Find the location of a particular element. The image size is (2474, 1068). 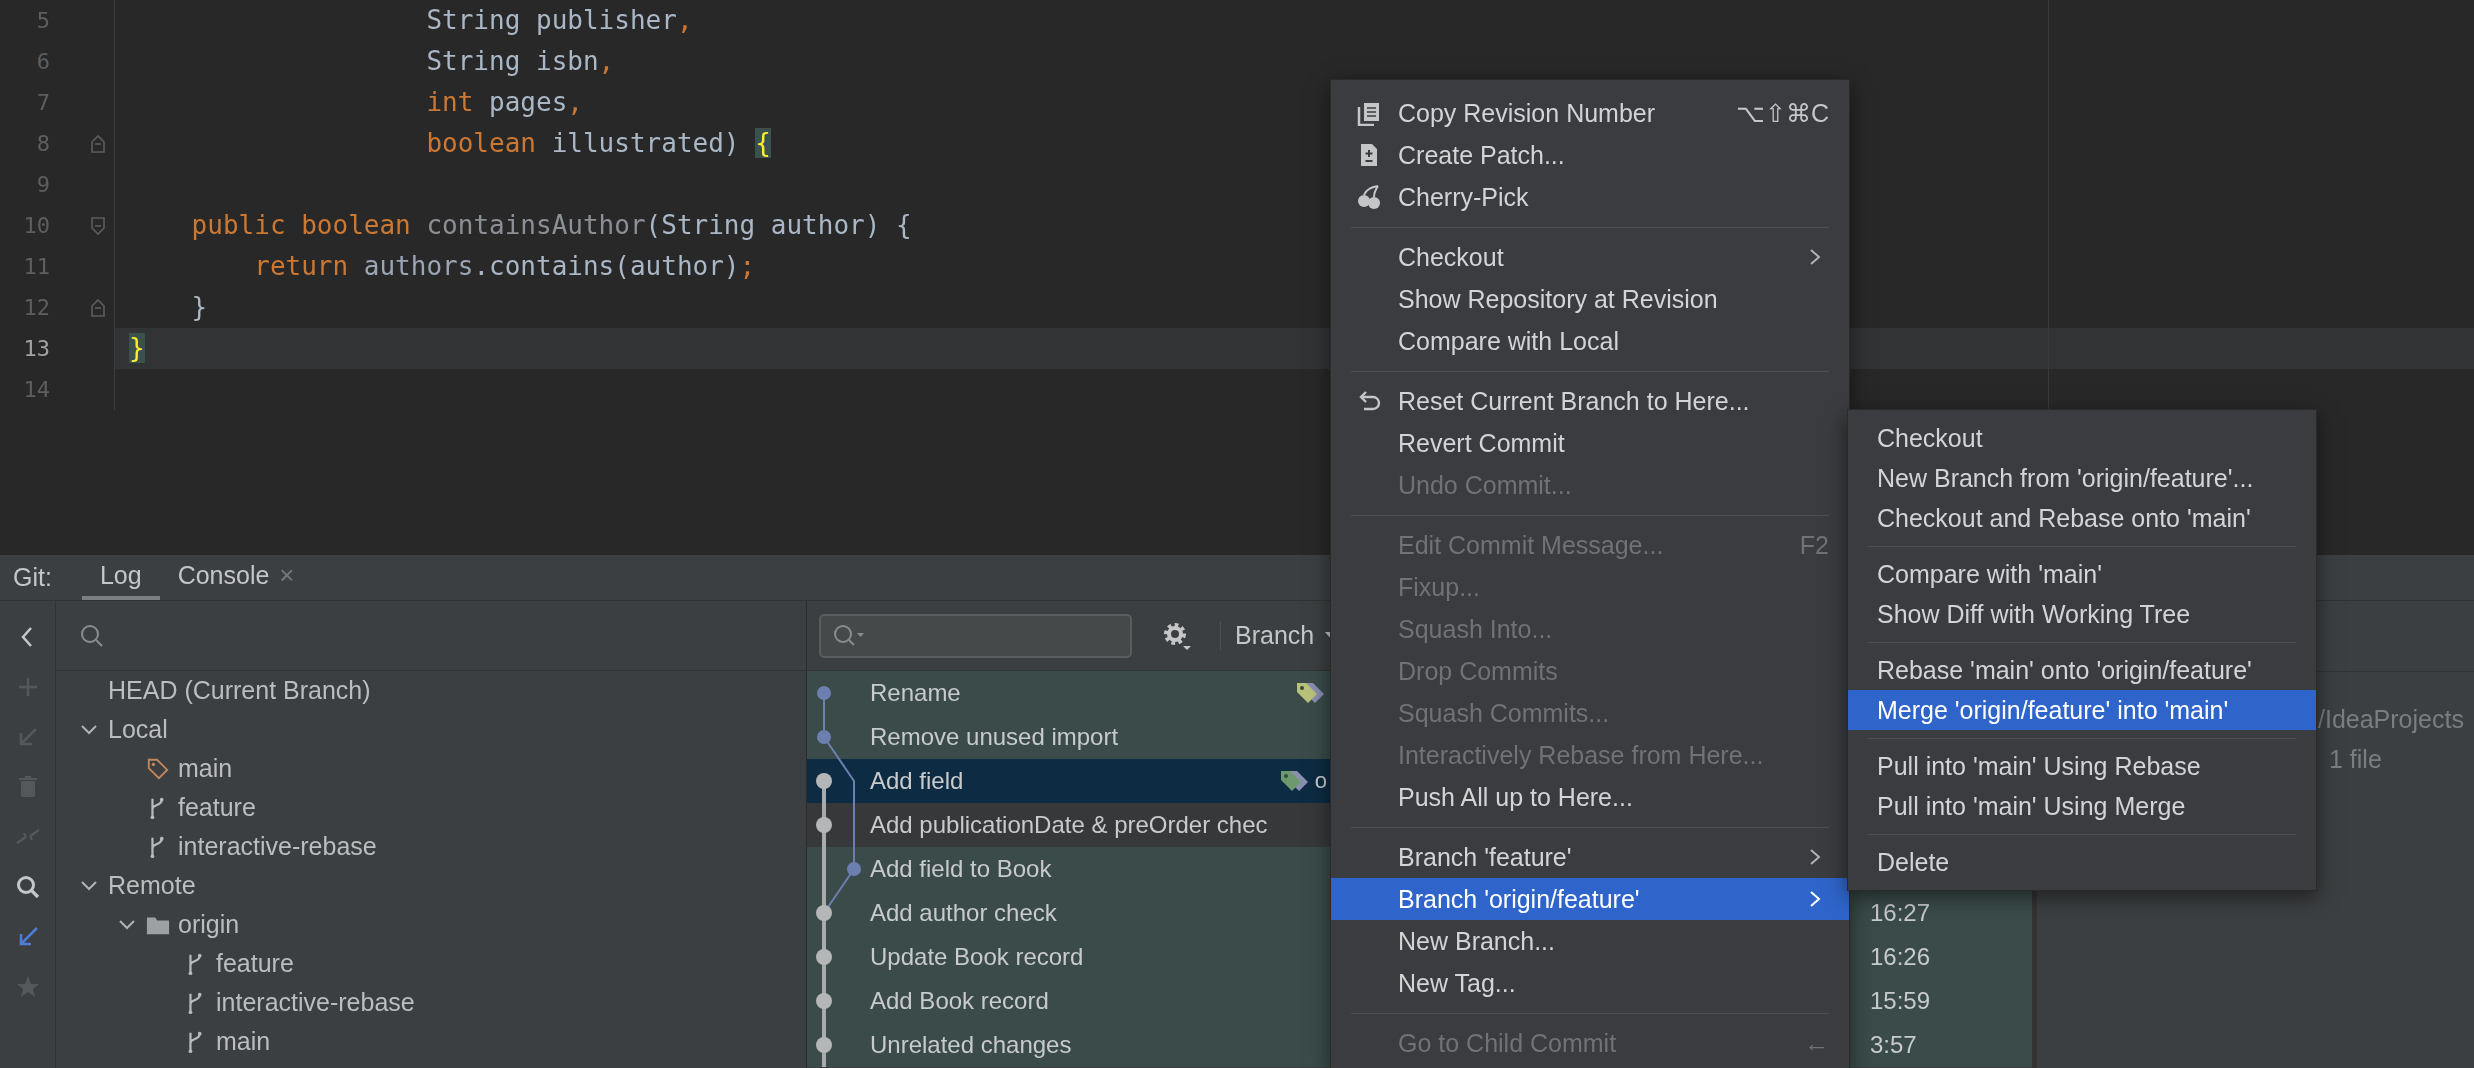

line-number: 10 is located at coordinates (36, 225).